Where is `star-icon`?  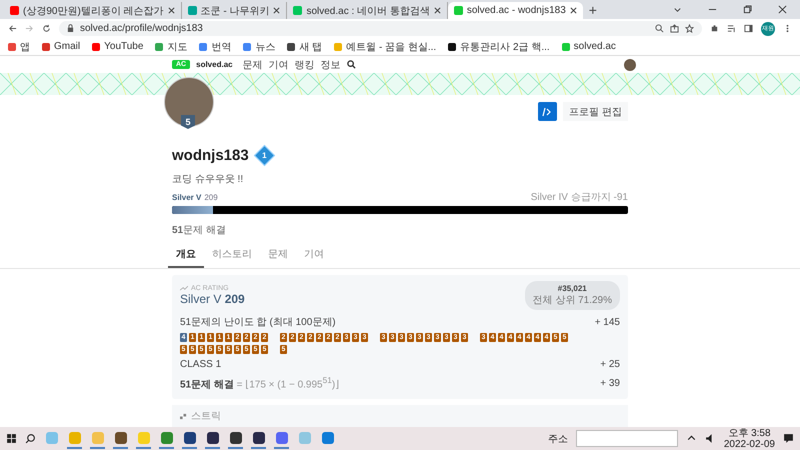 star-icon is located at coordinates (689, 28).